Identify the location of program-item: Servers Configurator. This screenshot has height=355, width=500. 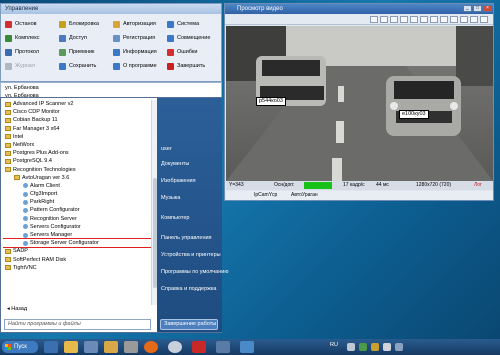
(78, 227).